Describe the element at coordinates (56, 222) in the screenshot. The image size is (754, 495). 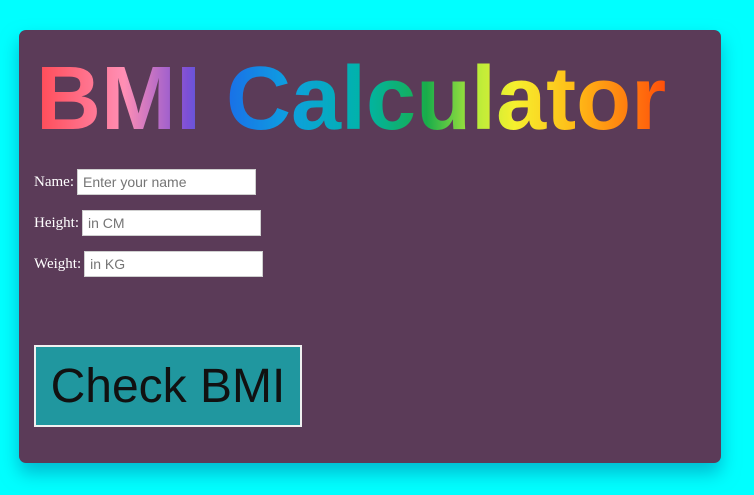
I see `height-label: Height:` at that location.